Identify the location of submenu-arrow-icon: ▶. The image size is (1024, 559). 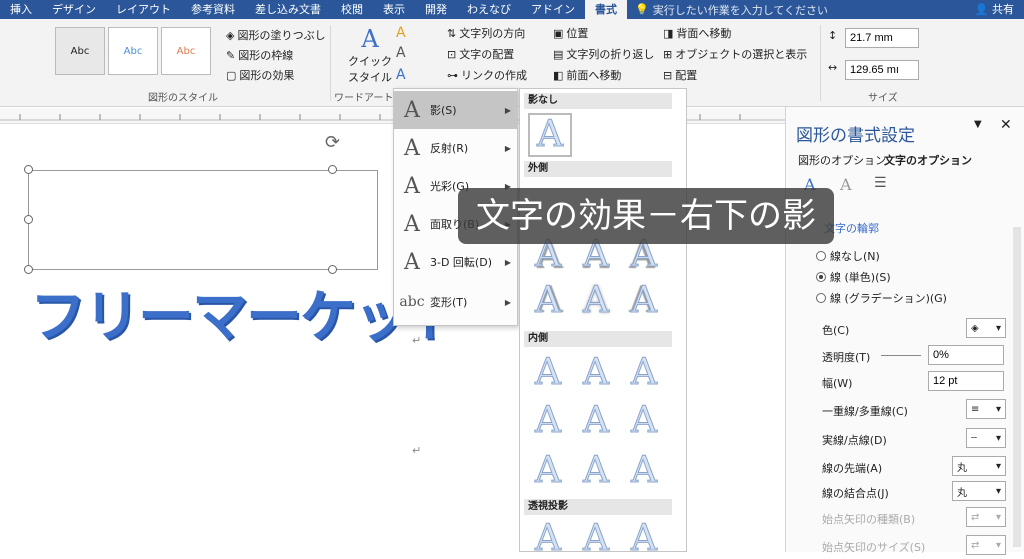
(507, 302).